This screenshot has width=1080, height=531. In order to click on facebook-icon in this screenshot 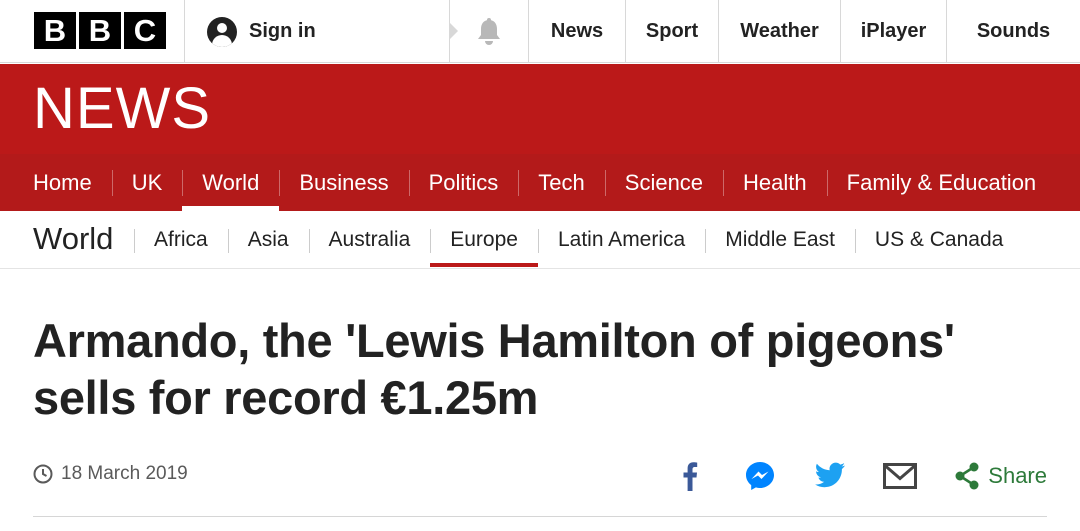, I will do `click(690, 476)`.